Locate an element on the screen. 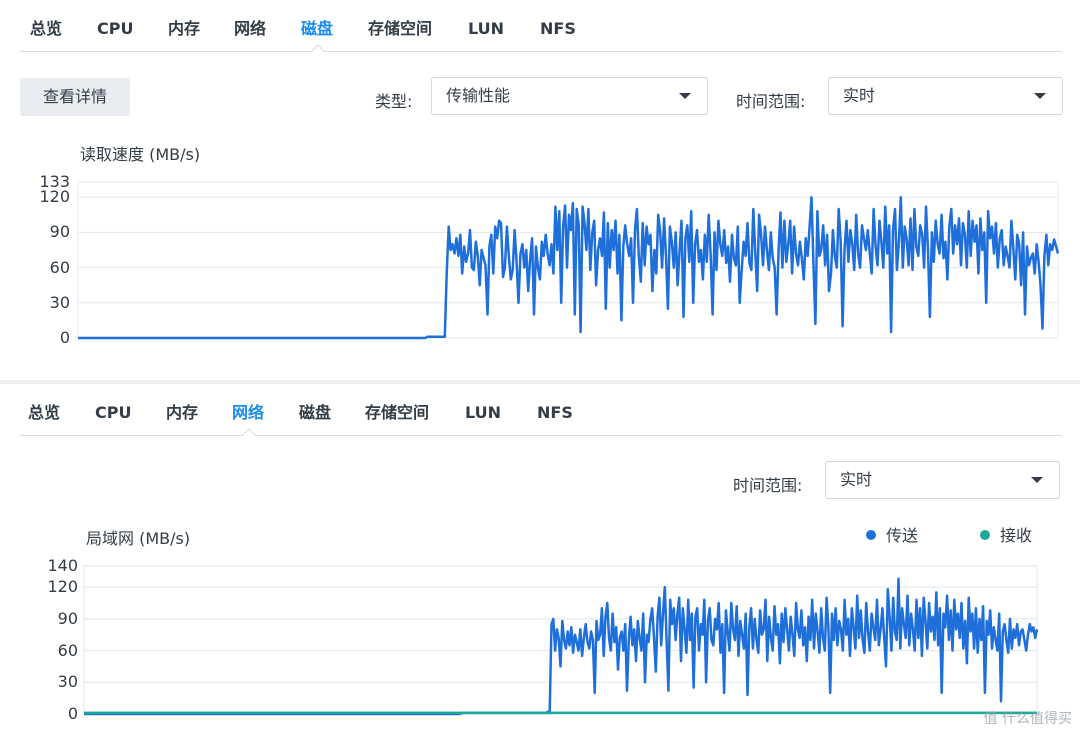  tab-disk: 磁盘 is located at coordinates (315, 416).